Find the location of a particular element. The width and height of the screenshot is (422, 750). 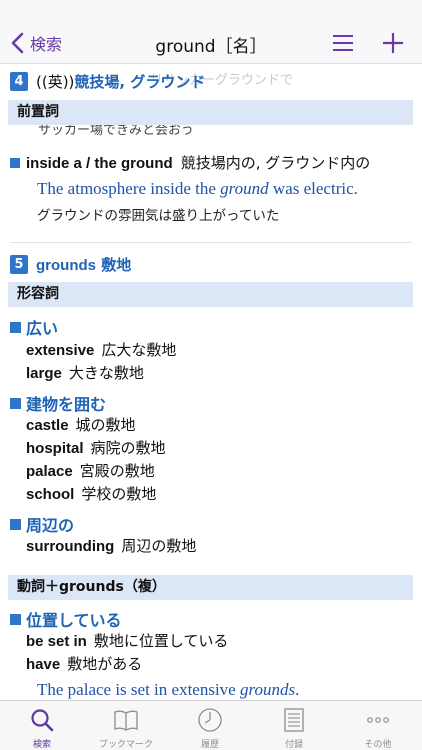

collocation-category: 周辺の is located at coordinates (42, 524).